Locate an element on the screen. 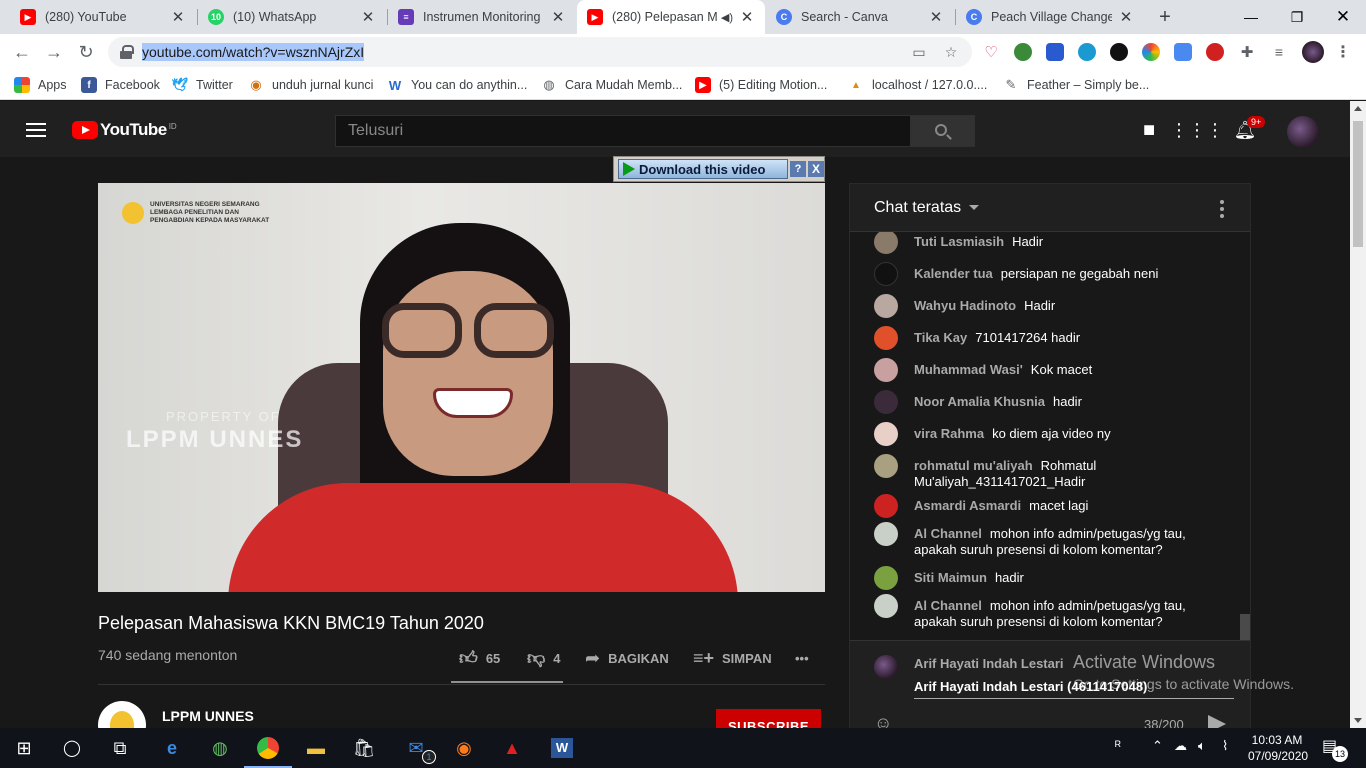 Image resolution: width=1366 pixels, height=768 pixels. tab-instrumen-monitoring: ≡ Instrumen Monitoring E ✕ is located at coordinates (482, 17).